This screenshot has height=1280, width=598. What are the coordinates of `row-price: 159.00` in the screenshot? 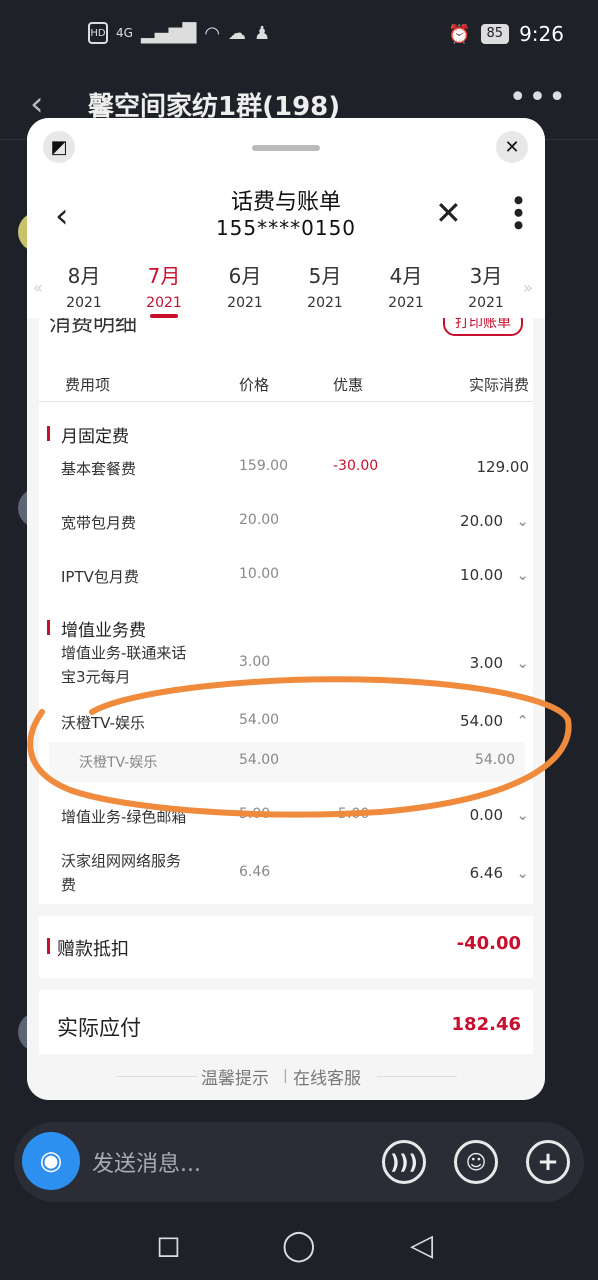 It's located at (263, 466).